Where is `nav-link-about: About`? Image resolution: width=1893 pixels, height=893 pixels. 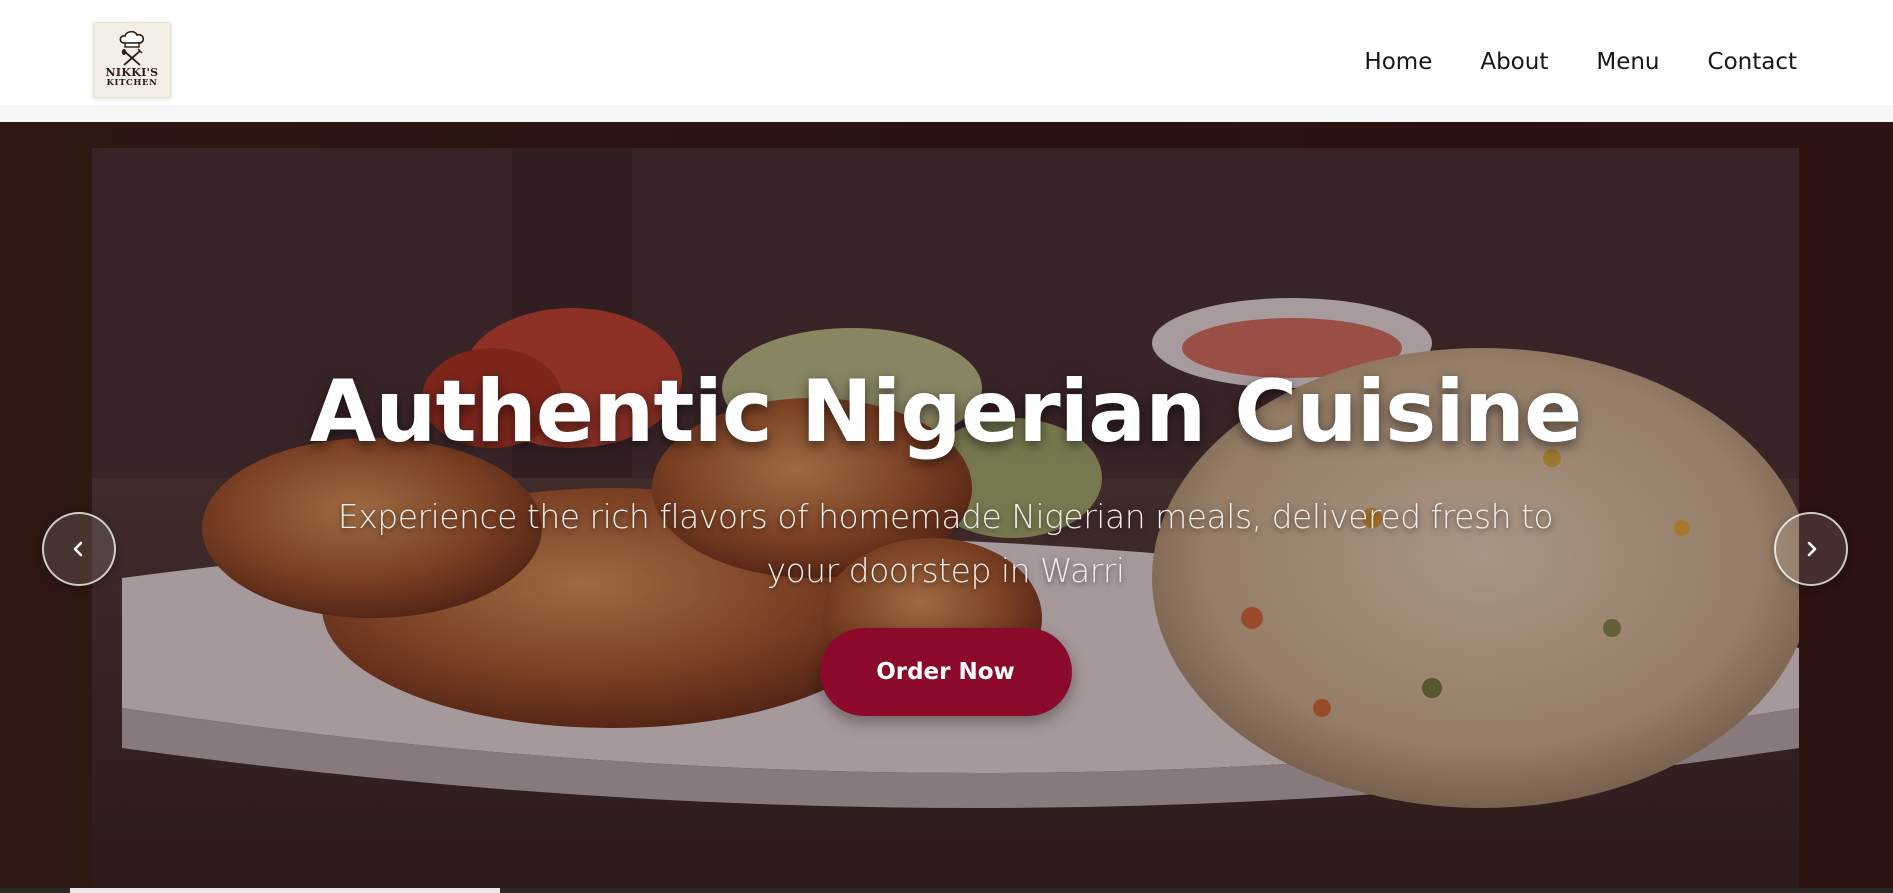
nav-link-about: About is located at coordinates (1514, 62).